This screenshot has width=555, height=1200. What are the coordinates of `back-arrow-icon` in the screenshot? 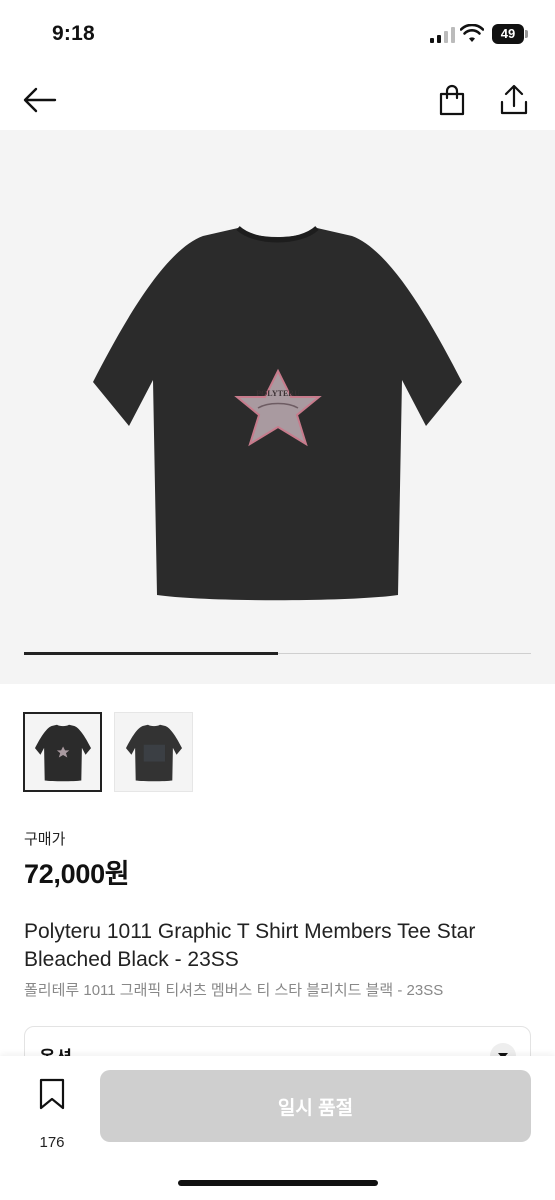 It's located at (40, 100).